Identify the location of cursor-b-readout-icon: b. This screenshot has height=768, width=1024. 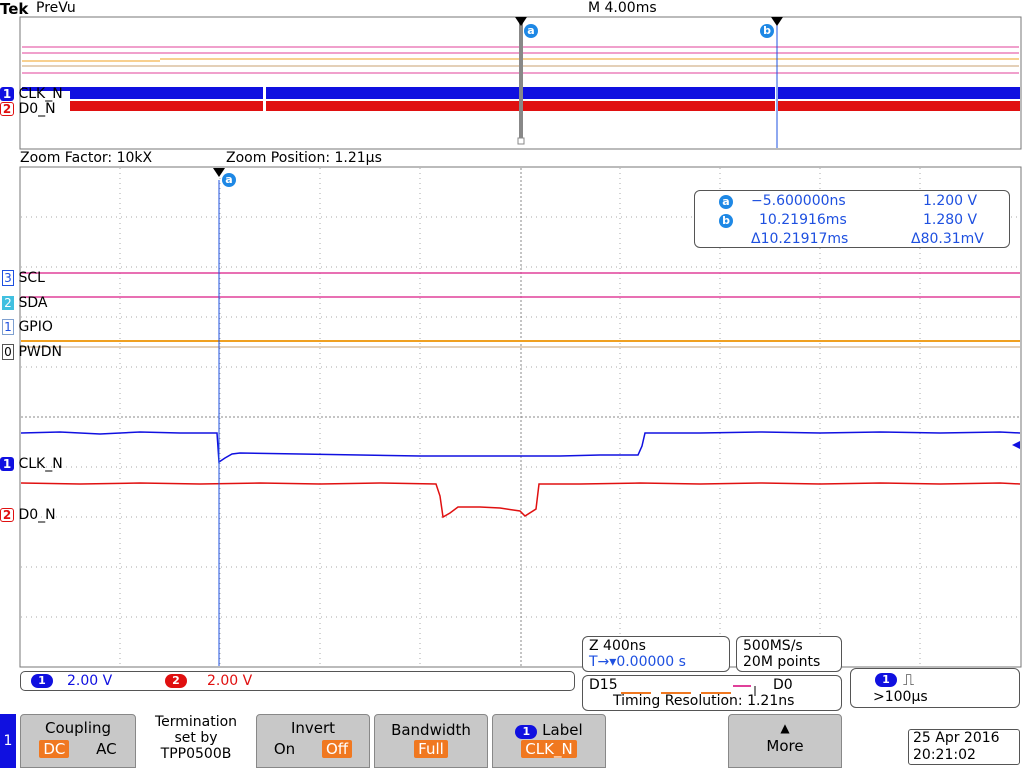
(726, 221).